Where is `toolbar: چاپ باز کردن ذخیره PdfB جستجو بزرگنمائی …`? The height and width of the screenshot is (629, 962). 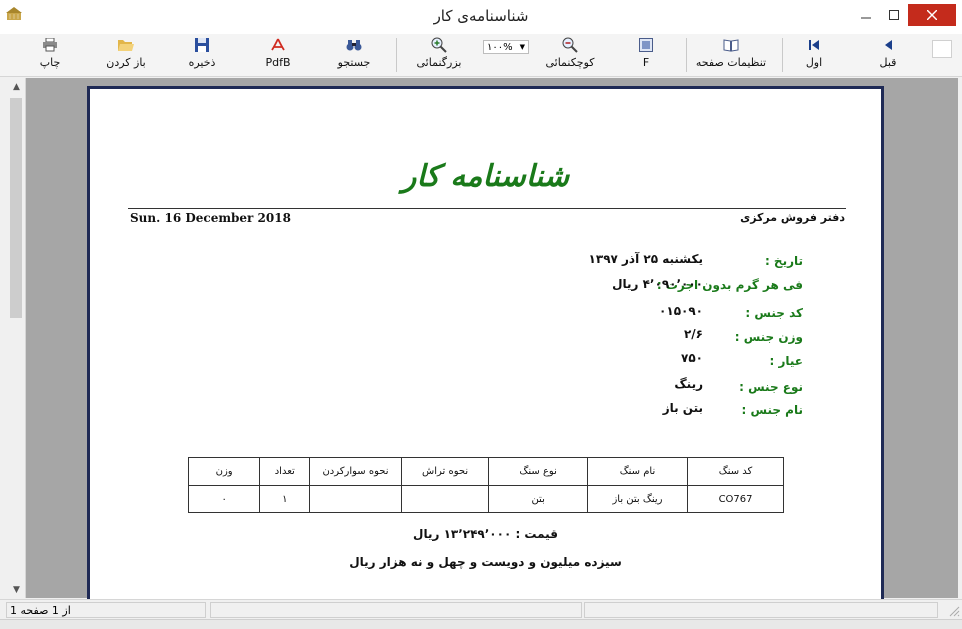 toolbar: چاپ باز کردن ذخیره PdfB جستجو بزرگنمائی … is located at coordinates (481, 55).